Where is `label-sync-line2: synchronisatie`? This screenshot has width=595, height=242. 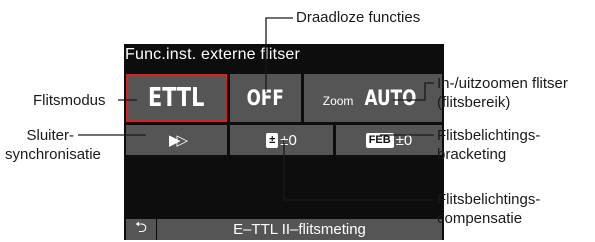 label-sync-line2: synchronisatie is located at coordinates (53, 154).